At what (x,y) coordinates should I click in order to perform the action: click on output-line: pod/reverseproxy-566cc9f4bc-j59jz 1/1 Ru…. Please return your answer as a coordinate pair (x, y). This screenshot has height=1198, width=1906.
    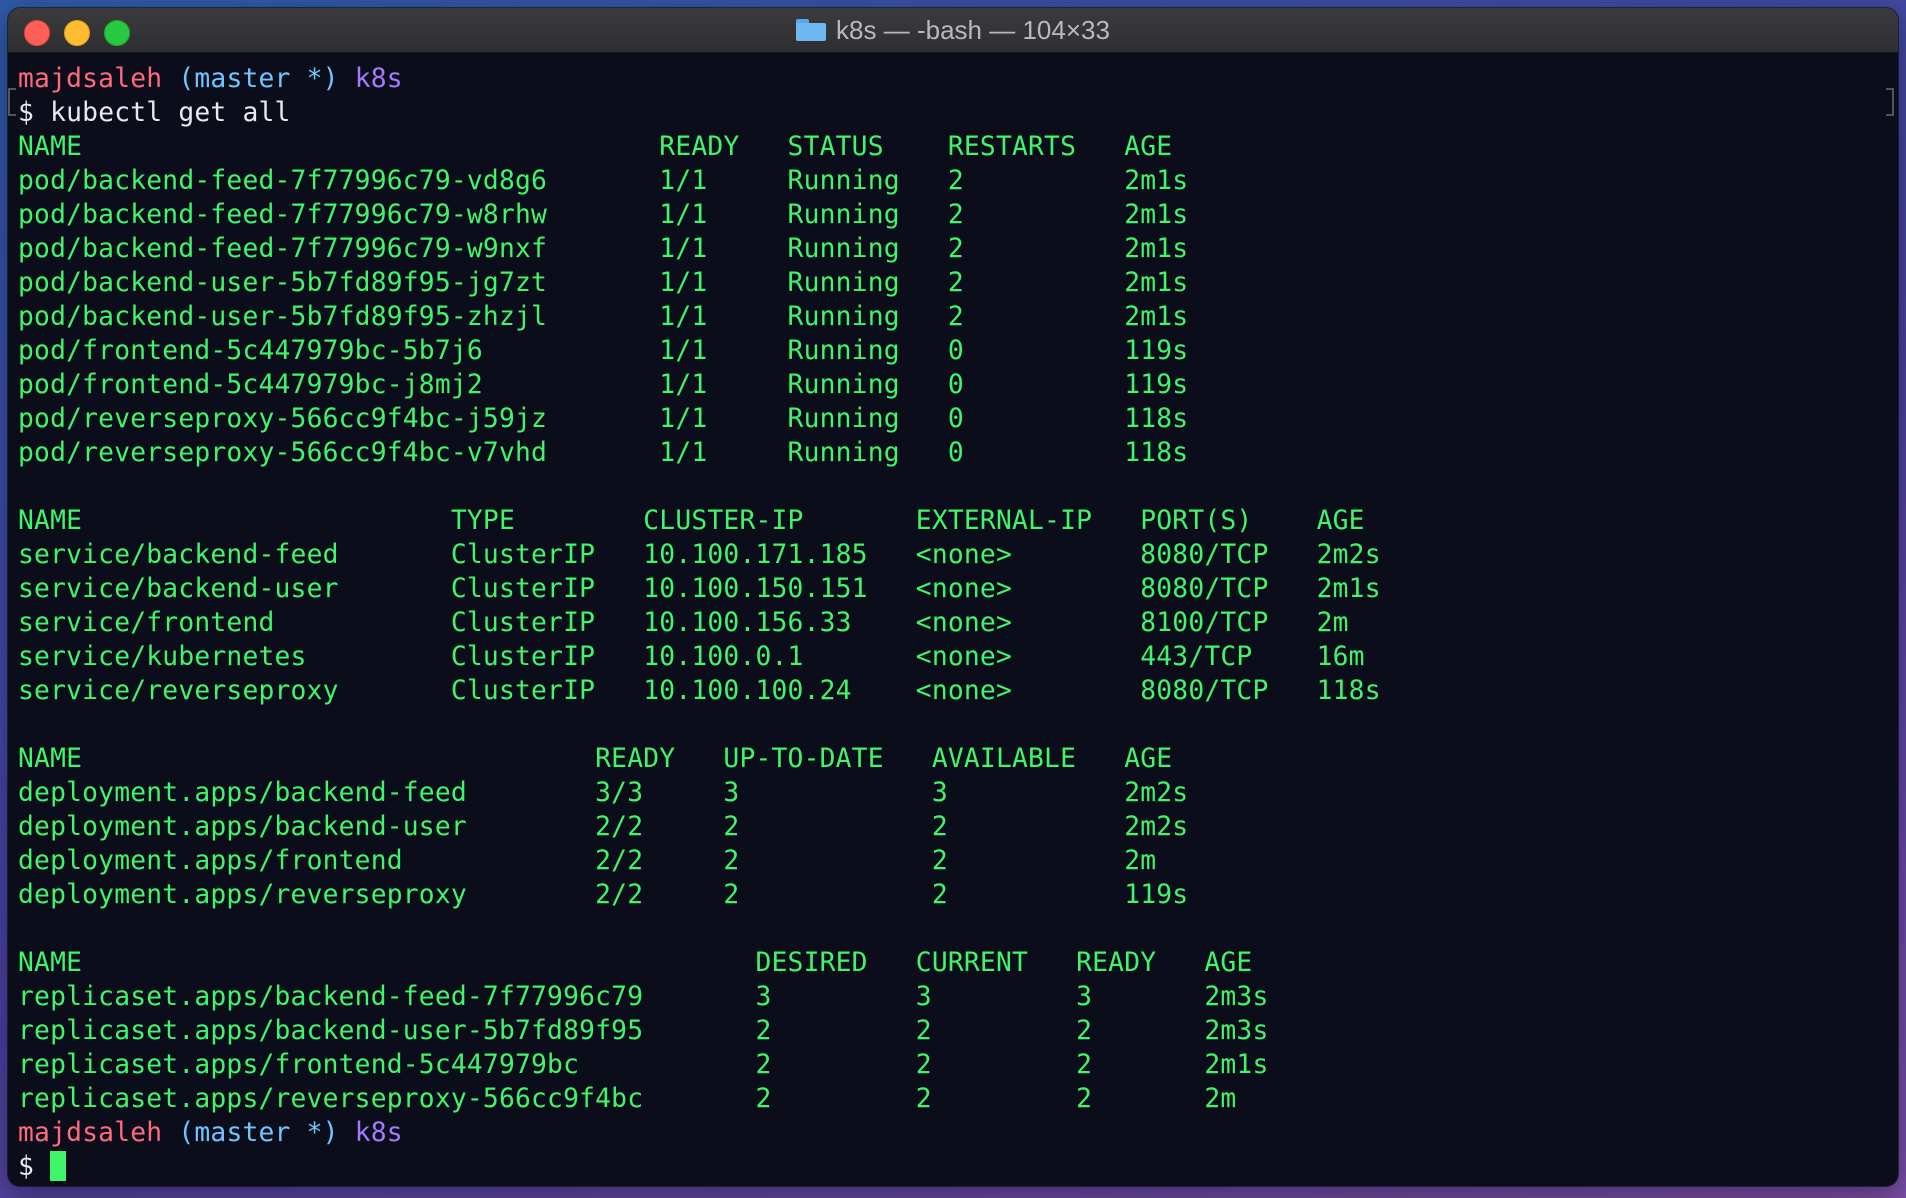
    Looking at the image, I should click on (603, 419).